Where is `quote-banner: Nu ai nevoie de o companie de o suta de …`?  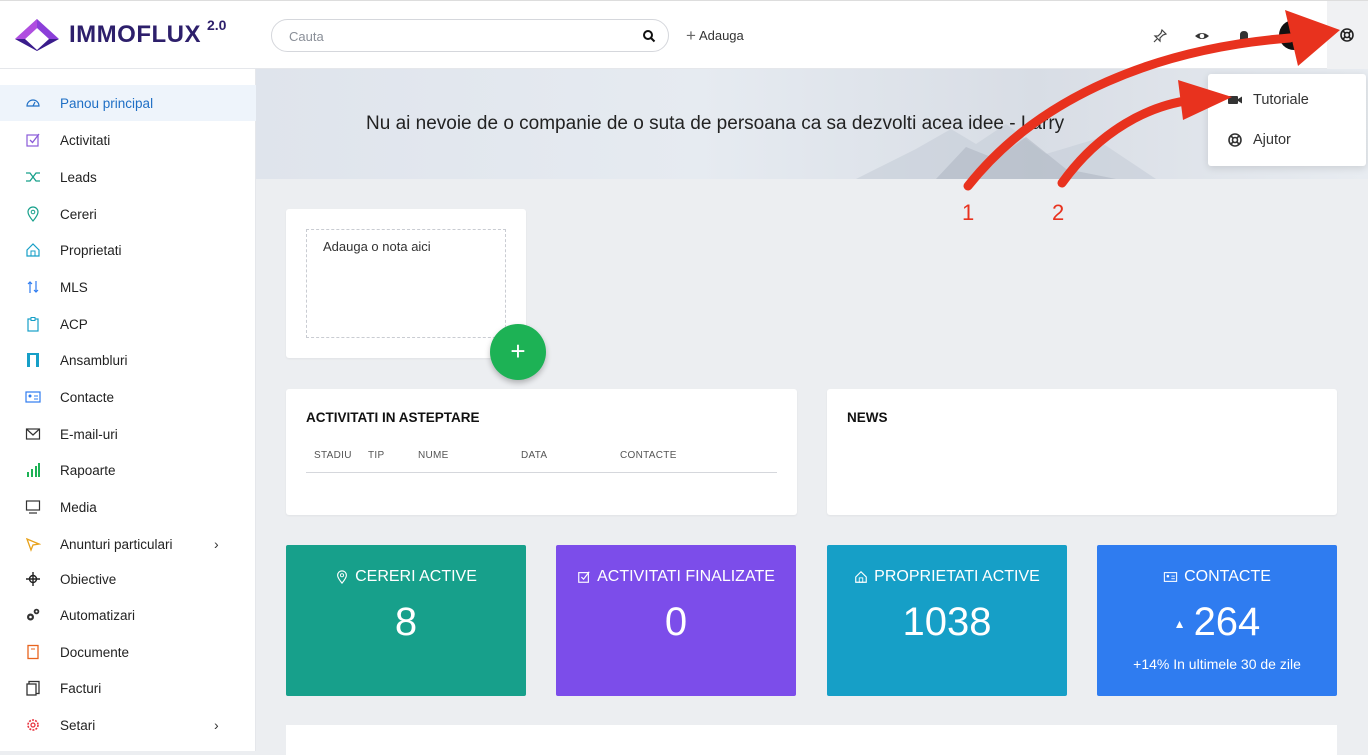 quote-banner: Nu ai nevoie de o companie de o suta de … is located at coordinates (812, 124).